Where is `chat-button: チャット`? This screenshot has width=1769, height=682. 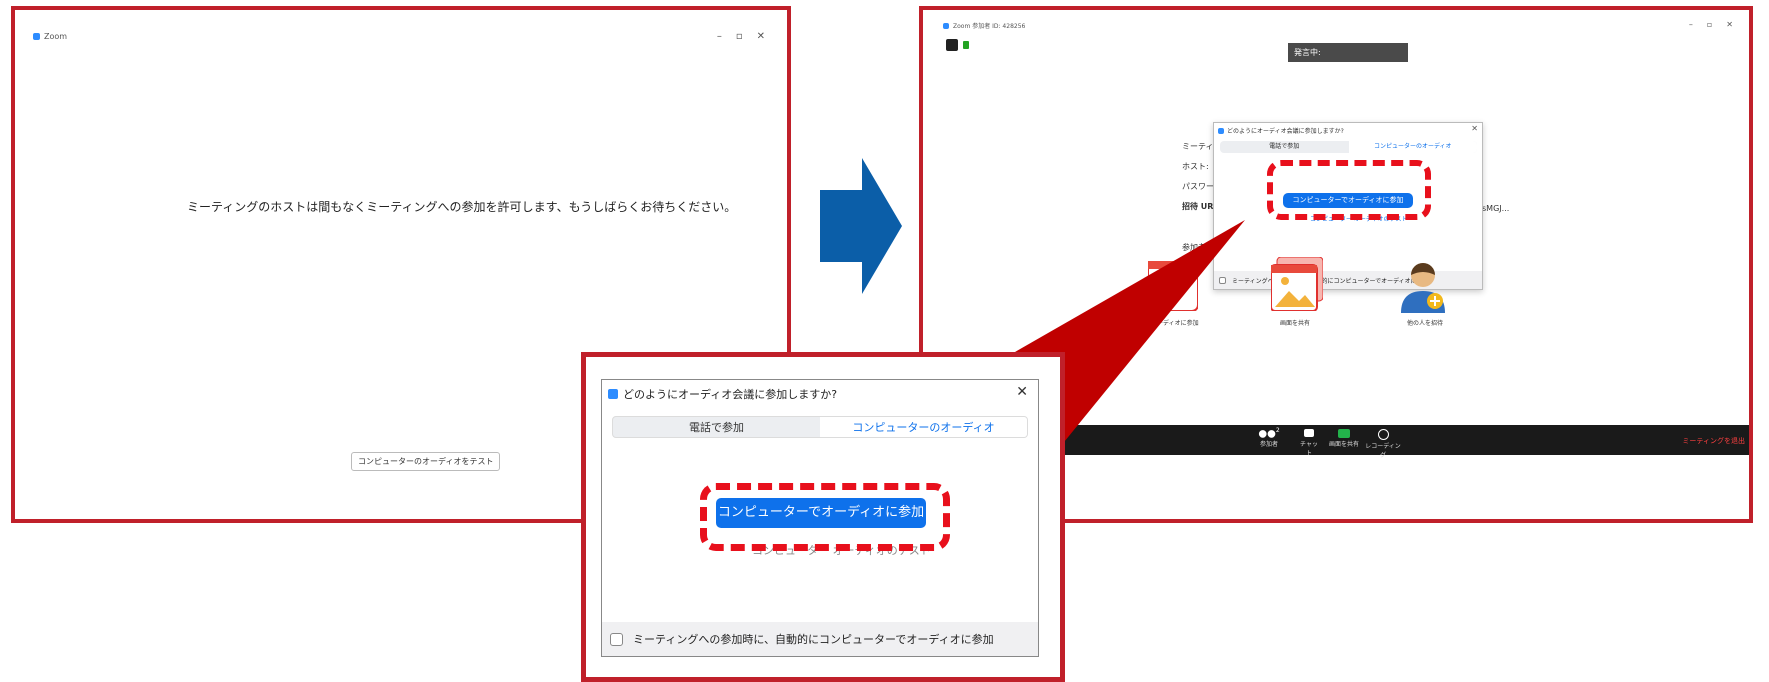 chat-button: チャット is located at coordinates (1309, 443).